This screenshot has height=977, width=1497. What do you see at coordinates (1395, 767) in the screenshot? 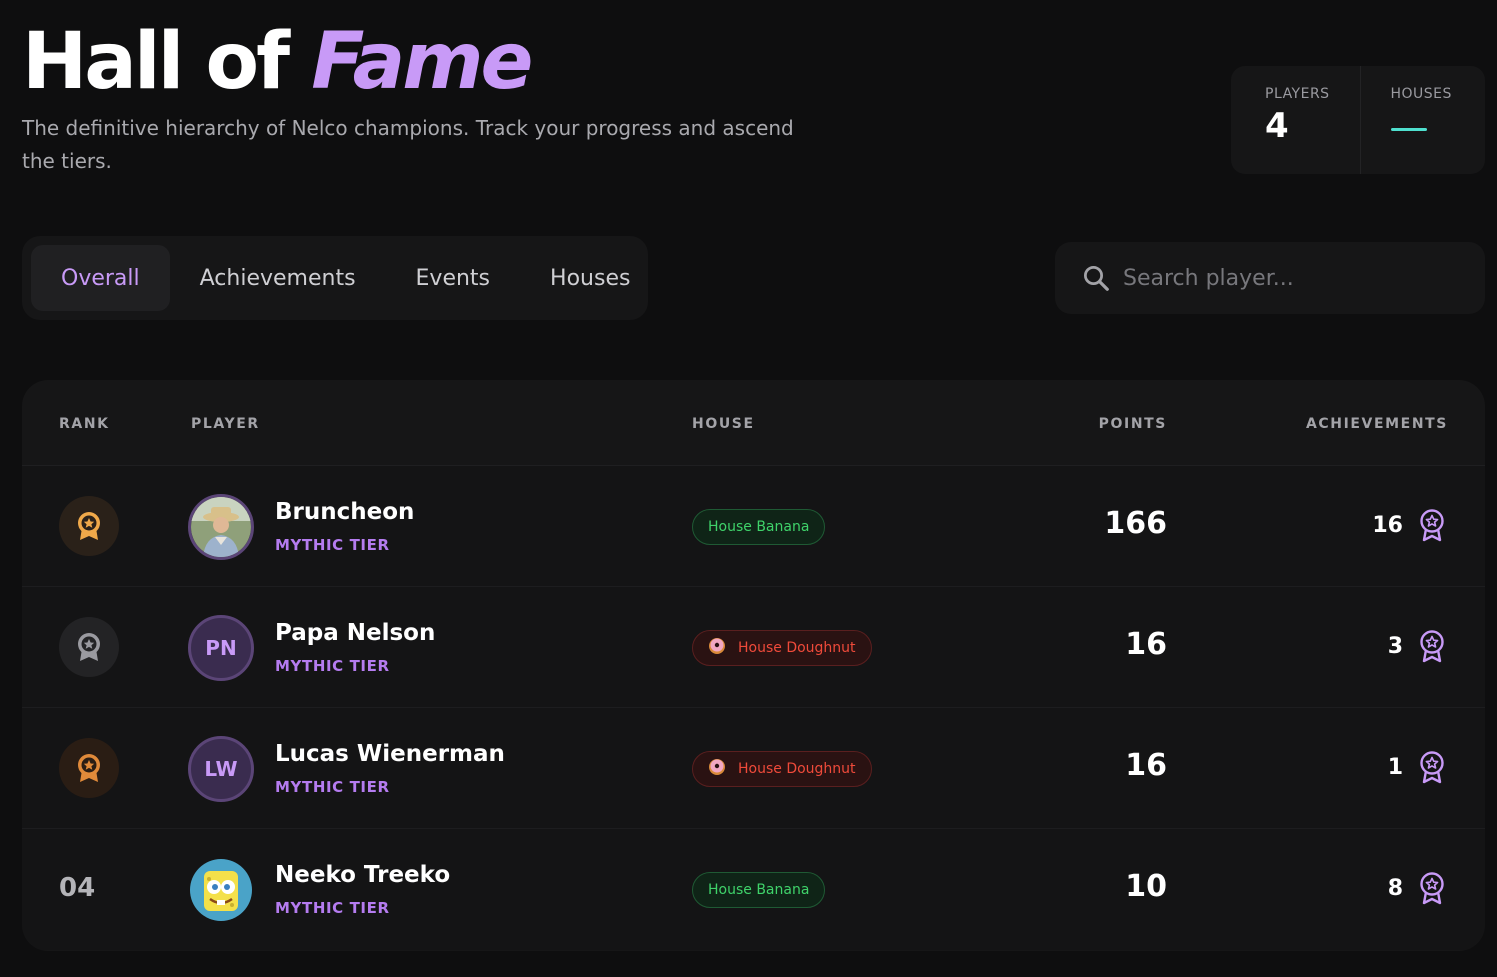
I see `achievements-count: 1` at bounding box center [1395, 767].